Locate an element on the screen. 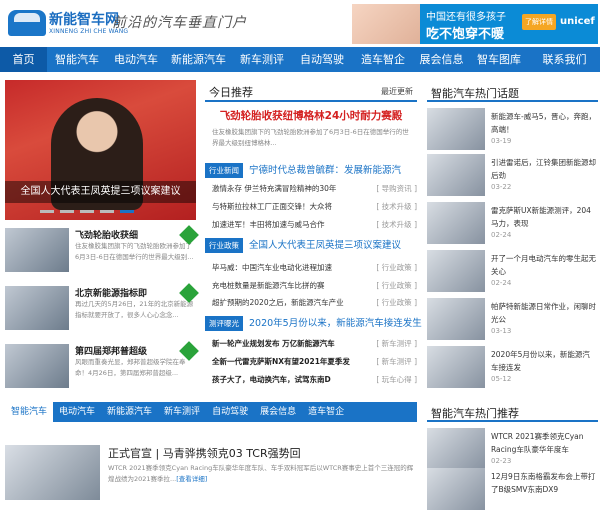  tab-new-energy: 新能源汽车 is located at coordinates (129, 412).